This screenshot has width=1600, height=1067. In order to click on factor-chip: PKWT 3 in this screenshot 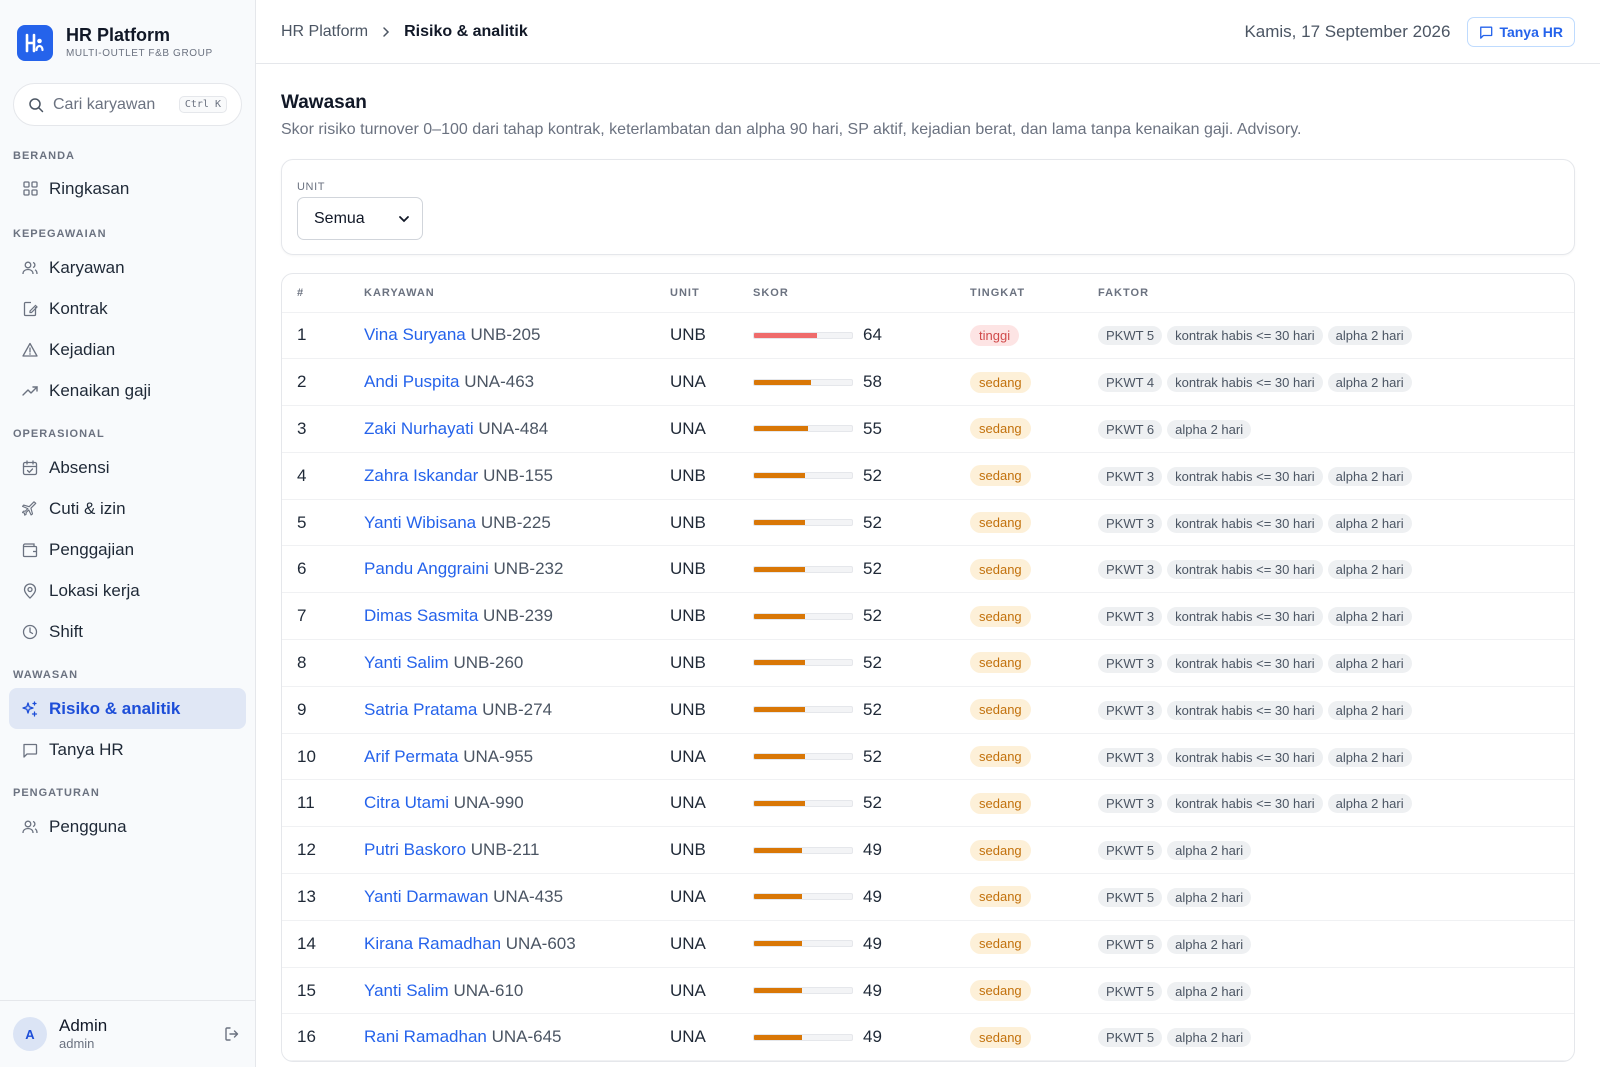, I will do `click(1130, 663)`.